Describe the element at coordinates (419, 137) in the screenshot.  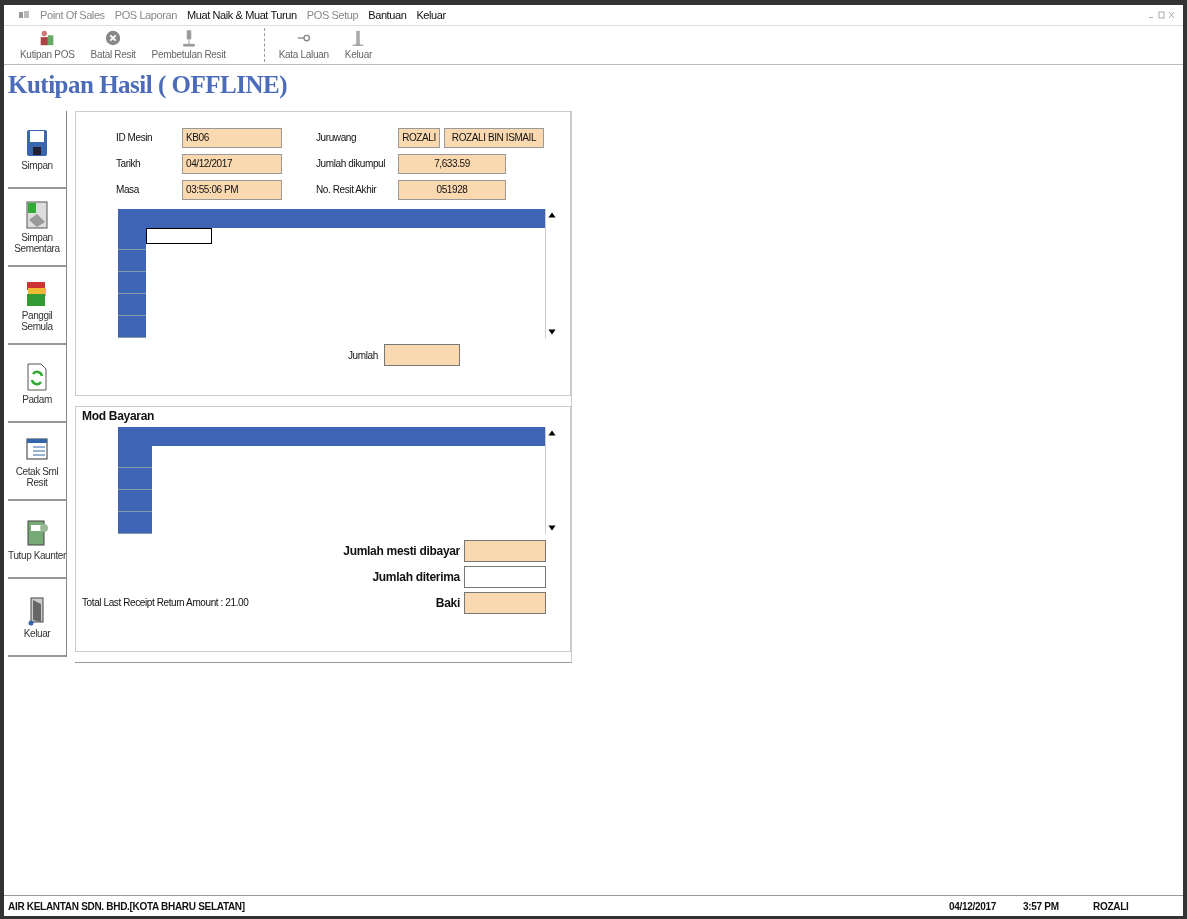
I see `readonly-field: ROZALI` at that location.